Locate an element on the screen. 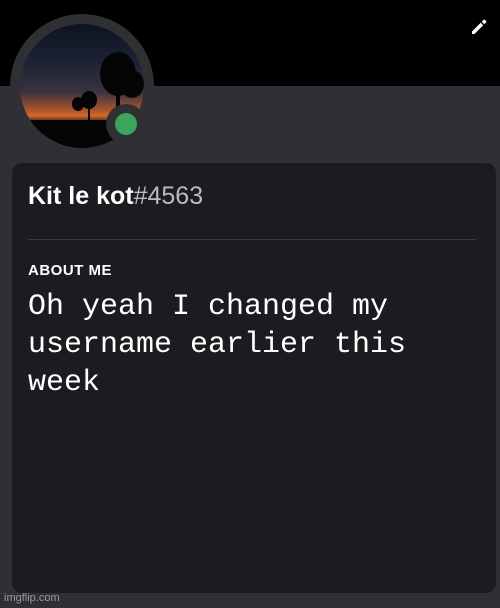 The width and height of the screenshot is (500, 608). pencil-icon is located at coordinates (479, 26).